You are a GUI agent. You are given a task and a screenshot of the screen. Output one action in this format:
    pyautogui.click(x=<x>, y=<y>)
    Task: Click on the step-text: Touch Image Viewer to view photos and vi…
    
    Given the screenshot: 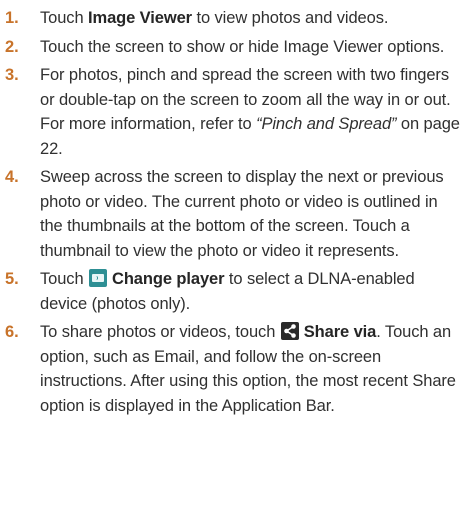 What is the action you would take?
    pyautogui.click(x=251, y=18)
    